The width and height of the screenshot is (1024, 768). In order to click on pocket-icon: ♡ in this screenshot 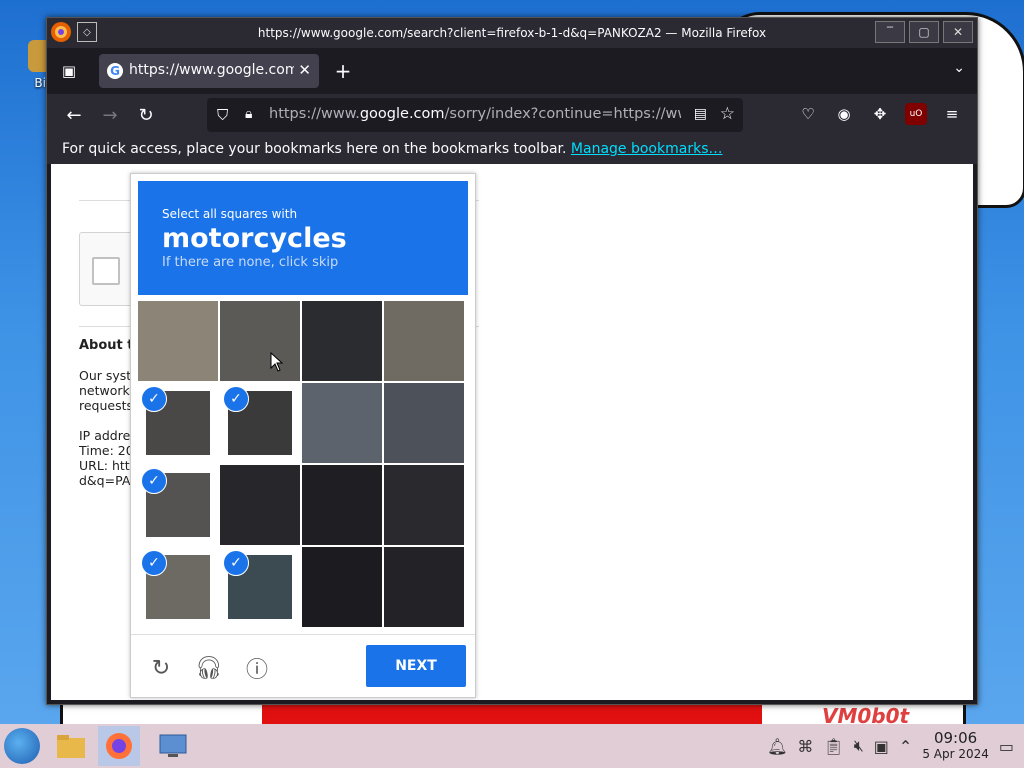, I will do `click(808, 114)`.